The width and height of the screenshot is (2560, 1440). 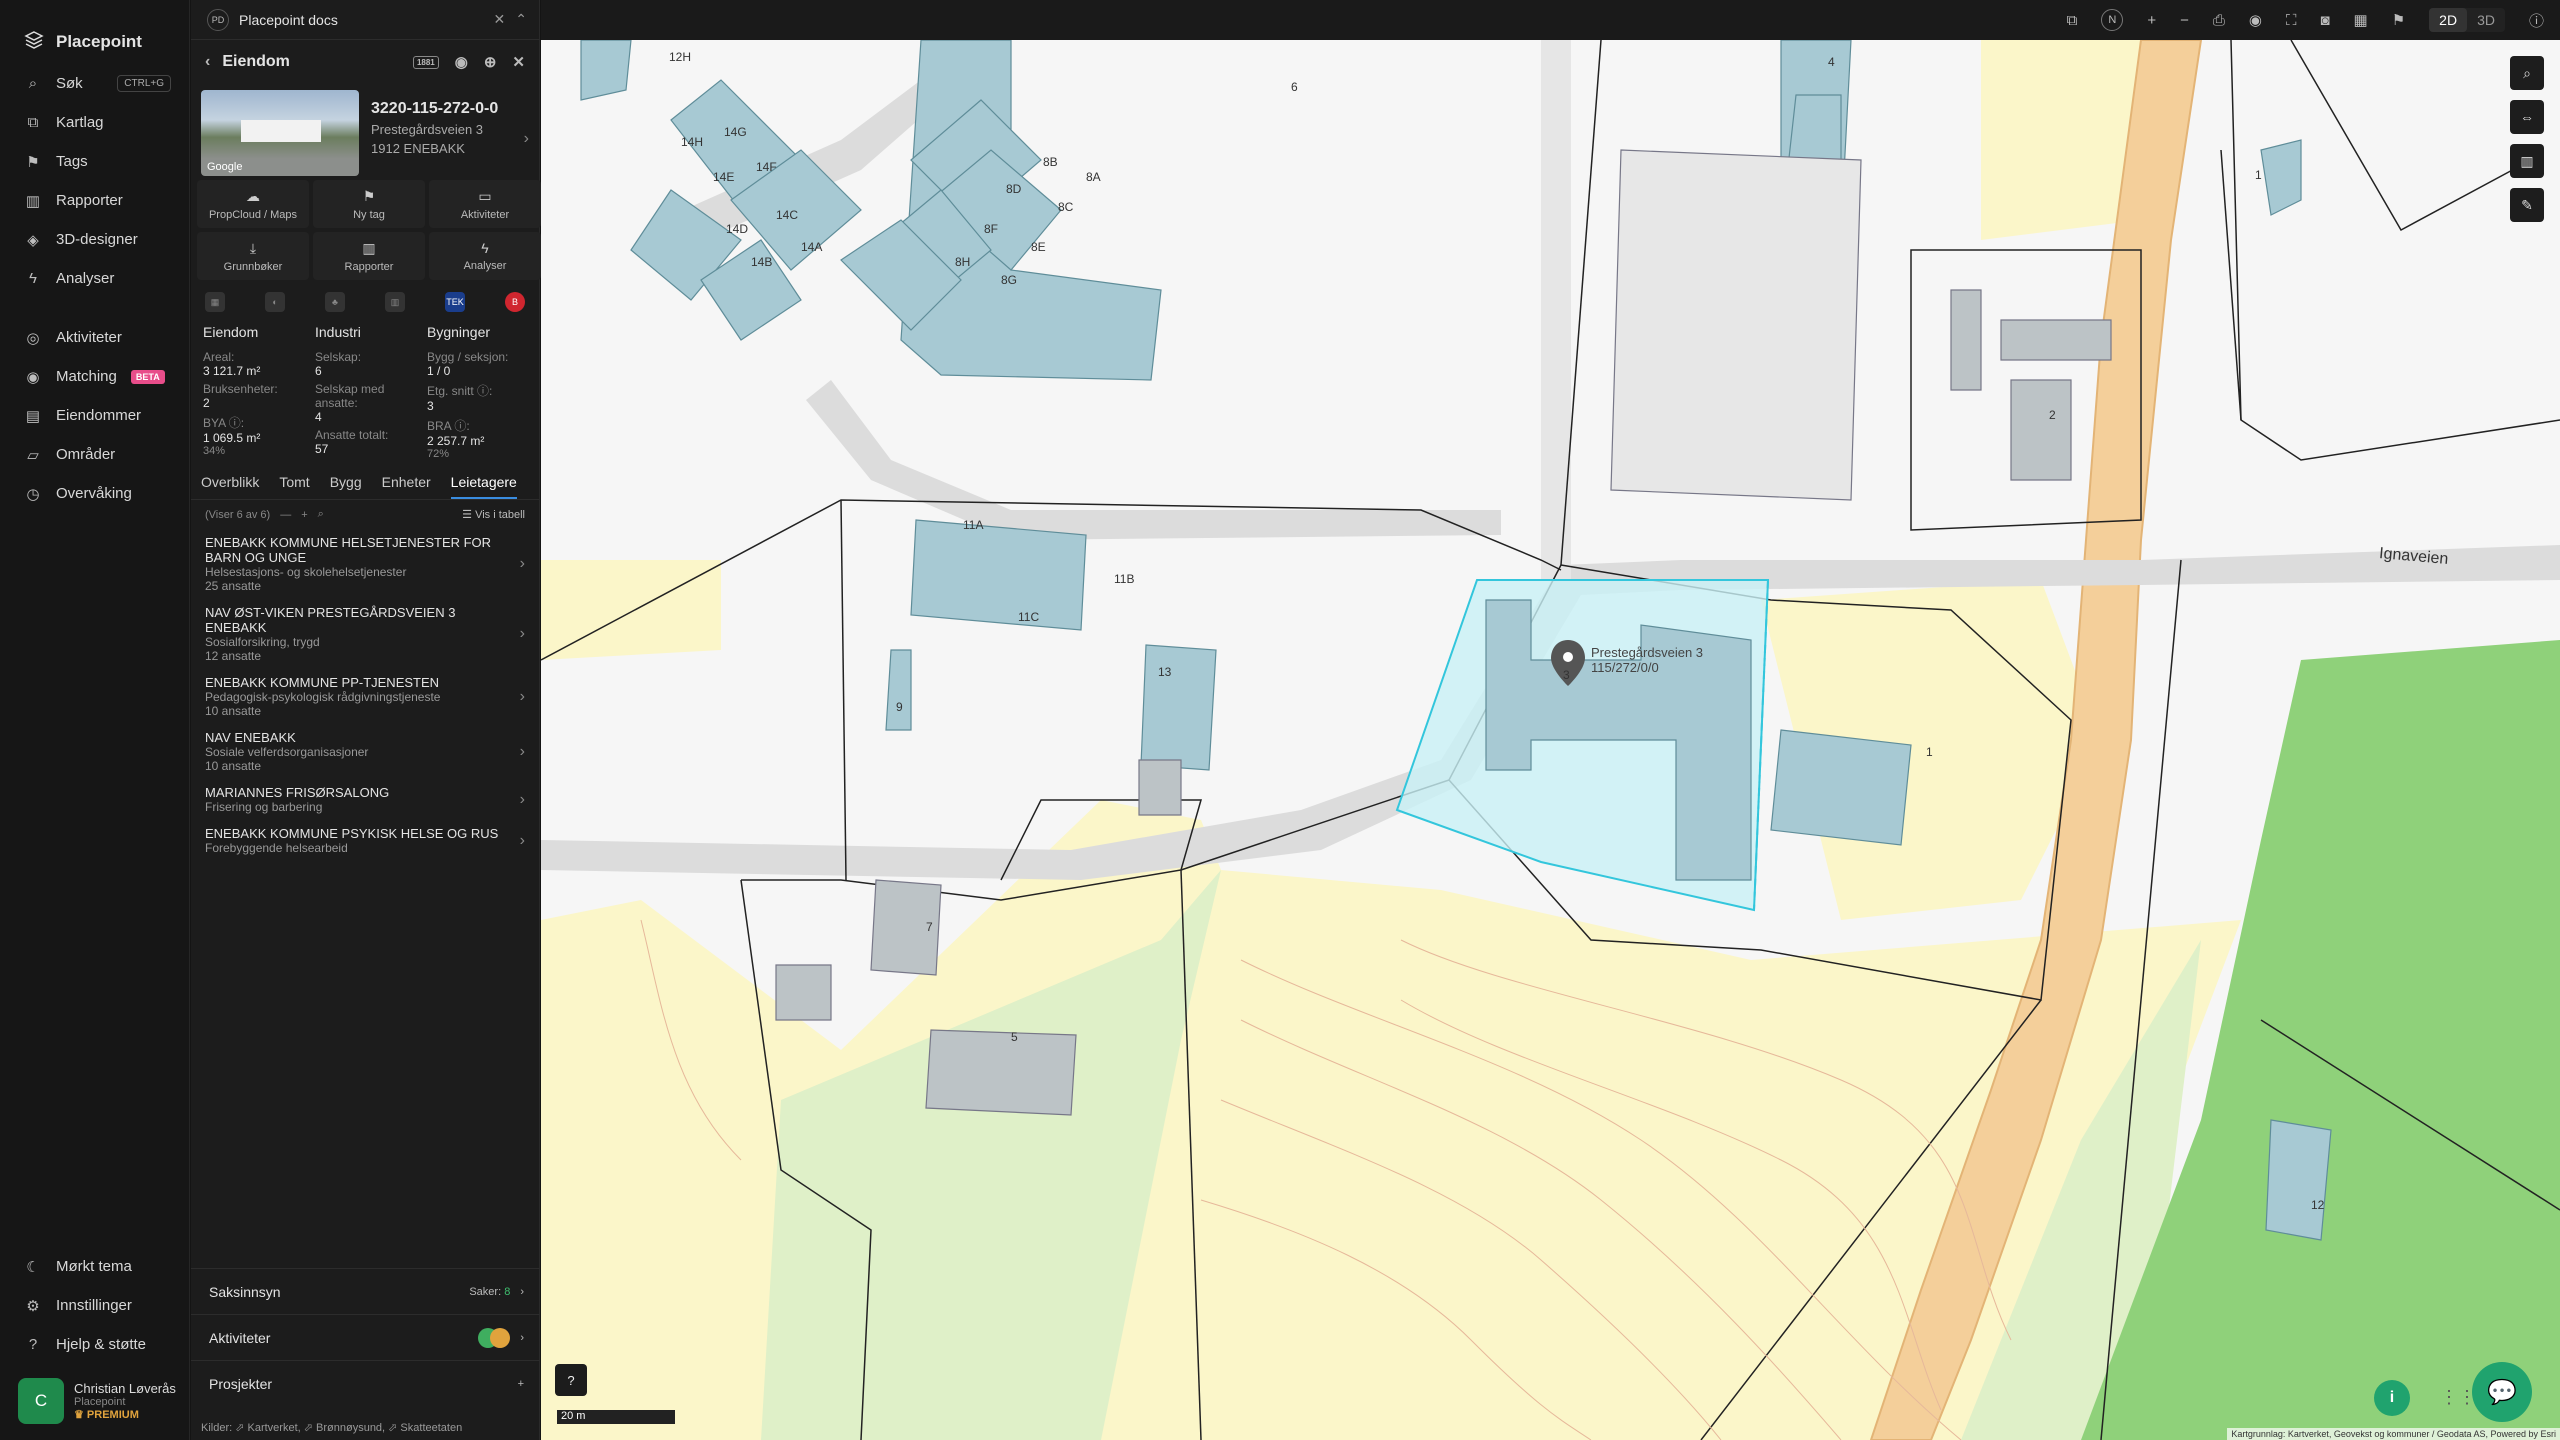 What do you see at coordinates (144, 83) in the screenshot?
I see `shortcut-hint: CTRL+G` at bounding box center [144, 83].